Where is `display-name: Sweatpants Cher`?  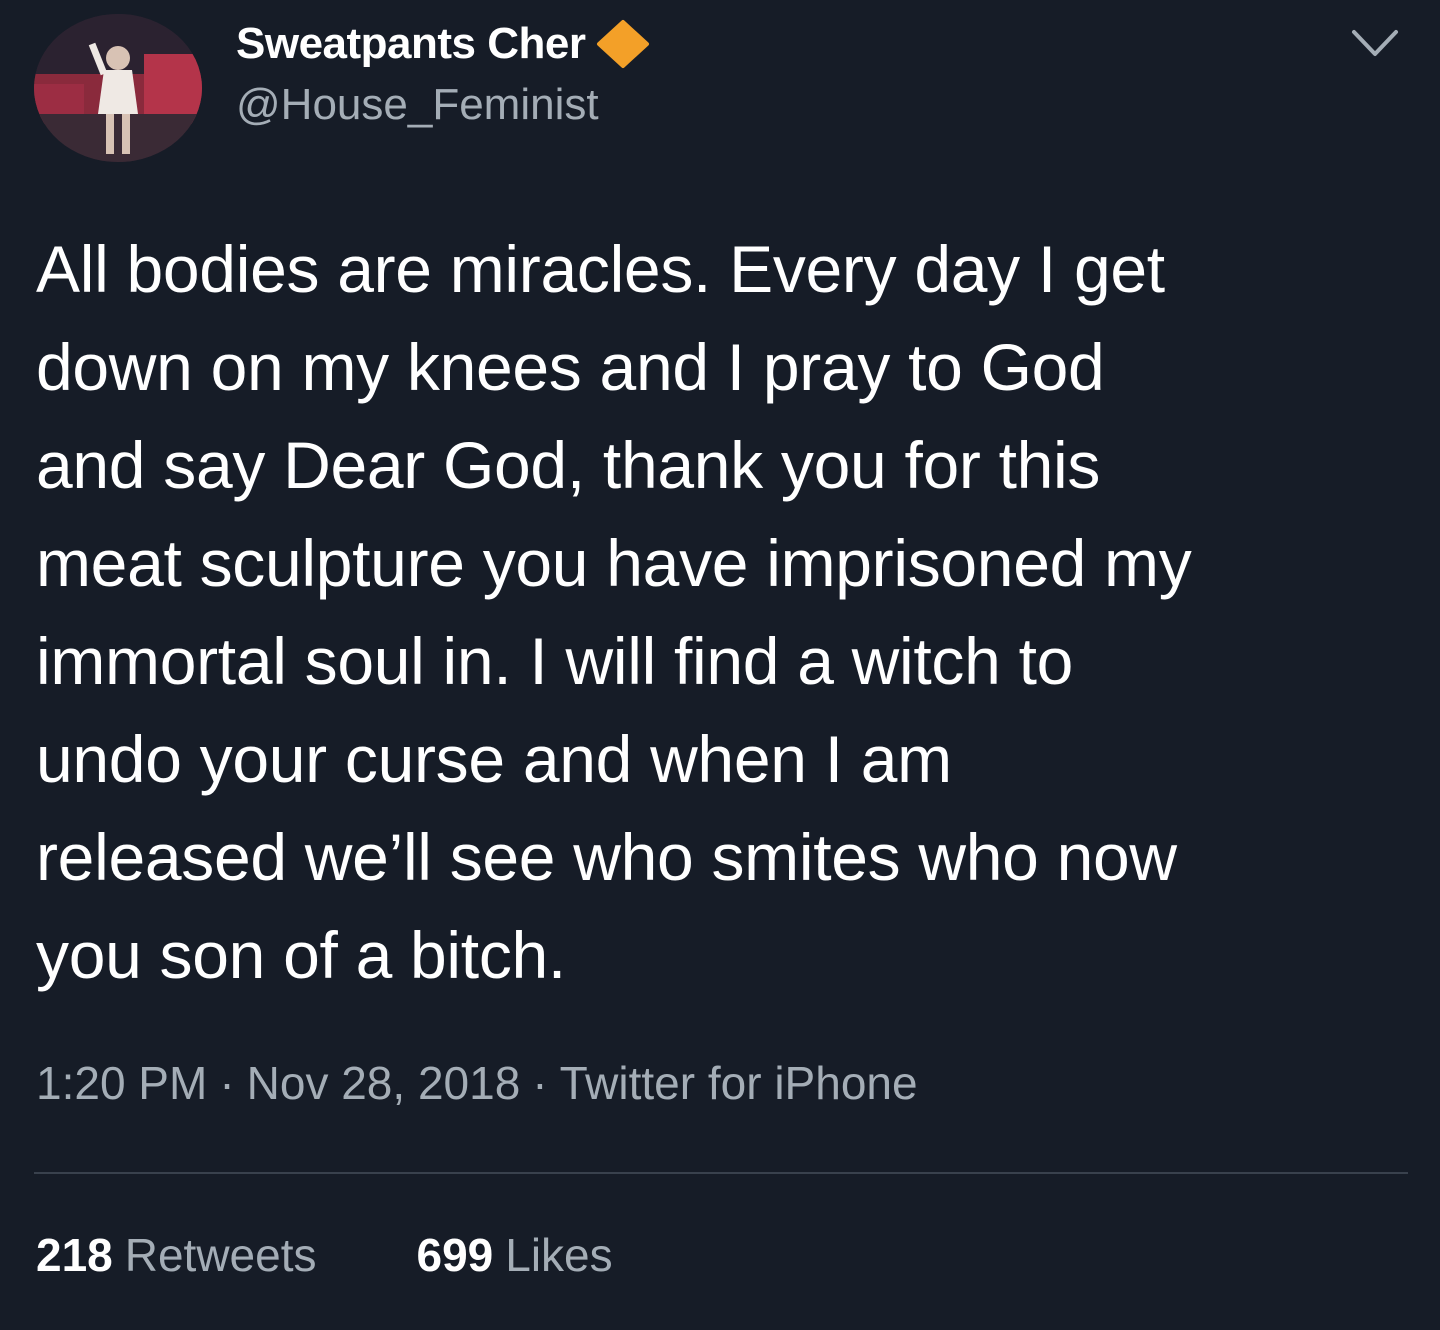
display-name: Sweatpants Cher is located at coordinates (411, 44).